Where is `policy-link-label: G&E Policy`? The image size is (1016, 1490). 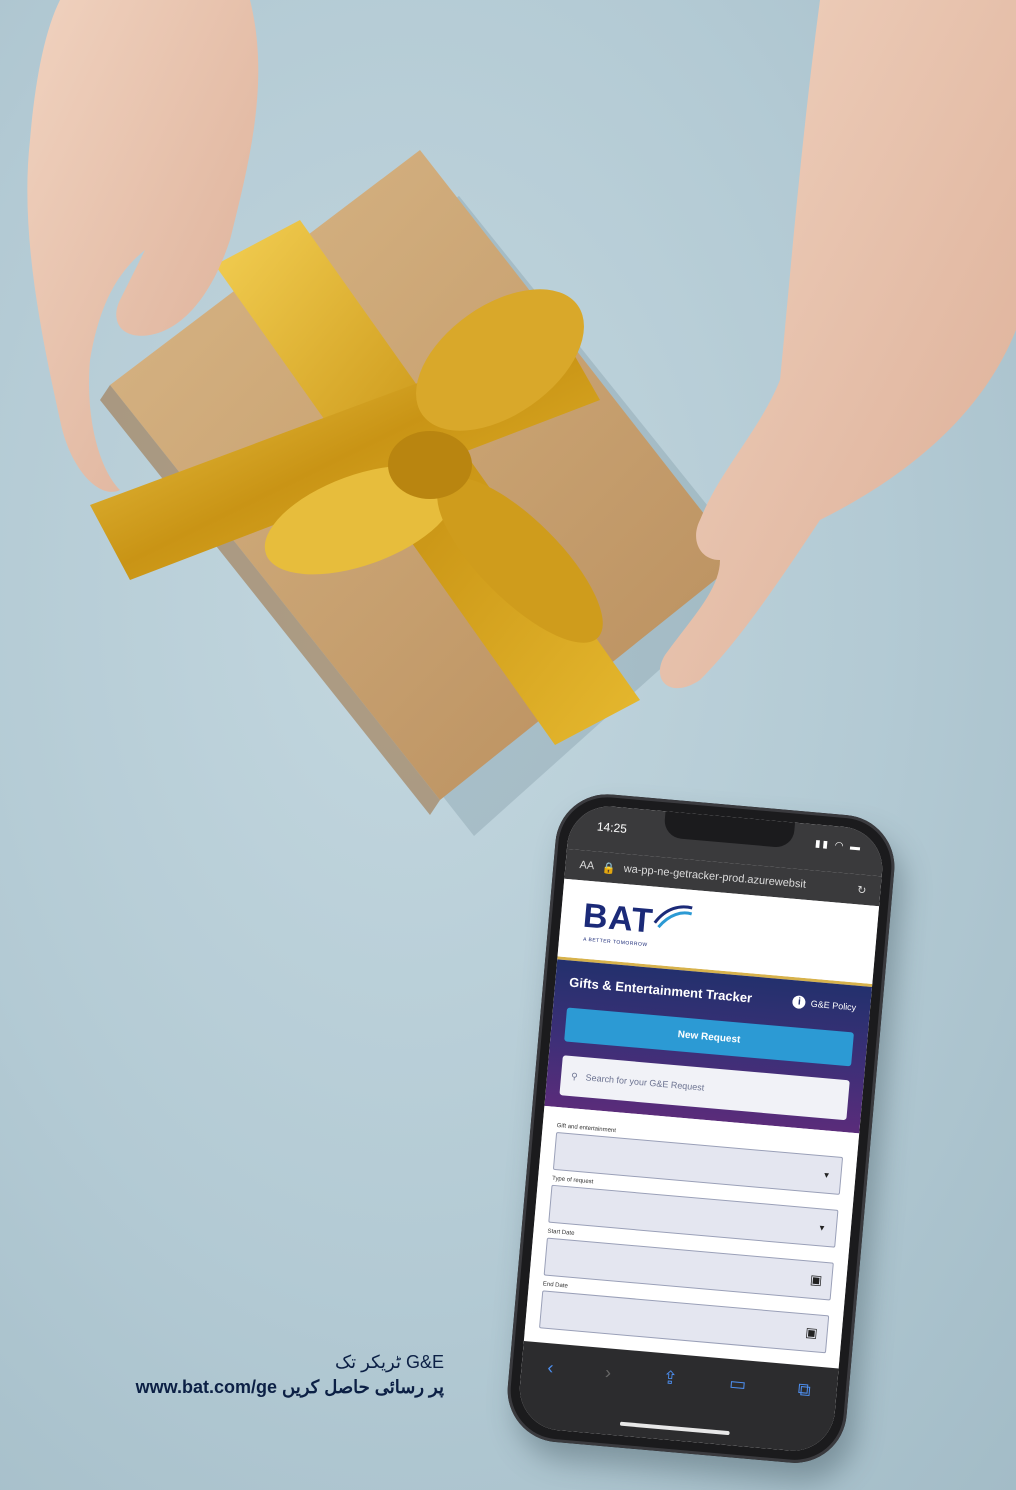
policy-link-label: G&E Policy is located at coordinates (833, 1005).